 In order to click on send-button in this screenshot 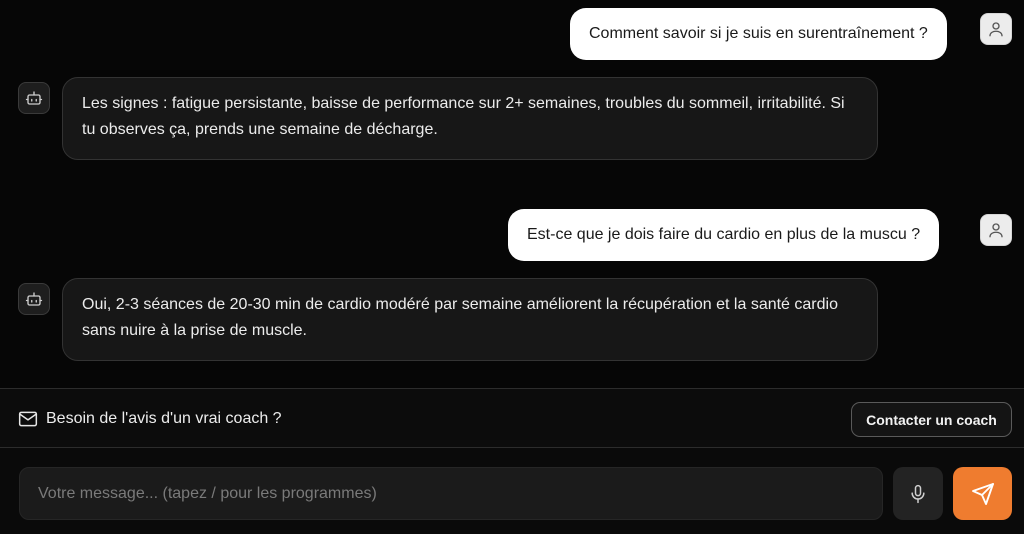, I will do `click(982, 493)`.